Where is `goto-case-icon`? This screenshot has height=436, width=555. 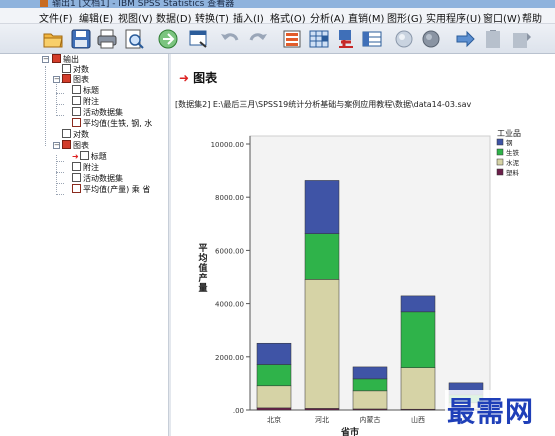 goto-case-icon is located at coordinates (319, 39).